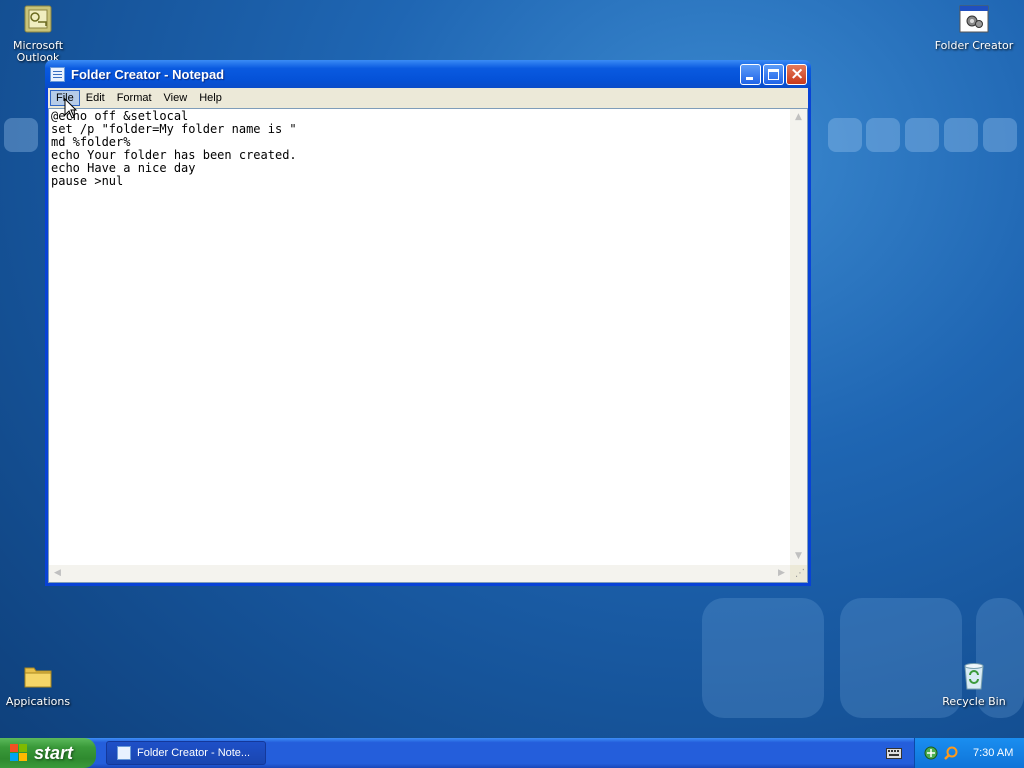 This screenshot has width=1024, height=768. What do you see at coordinates (176, 98) in the screenshot?
I see `menu-view: View` at bounding box center [176, 98].